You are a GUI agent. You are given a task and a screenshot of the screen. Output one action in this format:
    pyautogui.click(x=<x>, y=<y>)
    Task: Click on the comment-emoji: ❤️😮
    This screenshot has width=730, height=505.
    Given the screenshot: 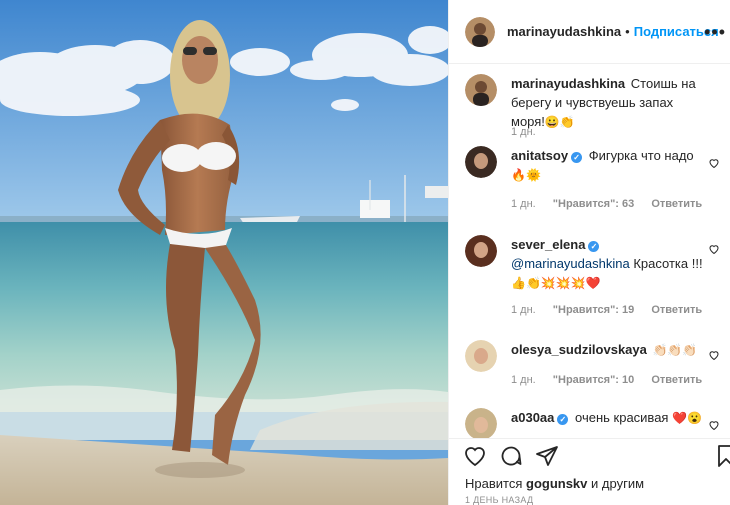 What is the action you would take?
    pyautogui.click(x=687, y=418)
    